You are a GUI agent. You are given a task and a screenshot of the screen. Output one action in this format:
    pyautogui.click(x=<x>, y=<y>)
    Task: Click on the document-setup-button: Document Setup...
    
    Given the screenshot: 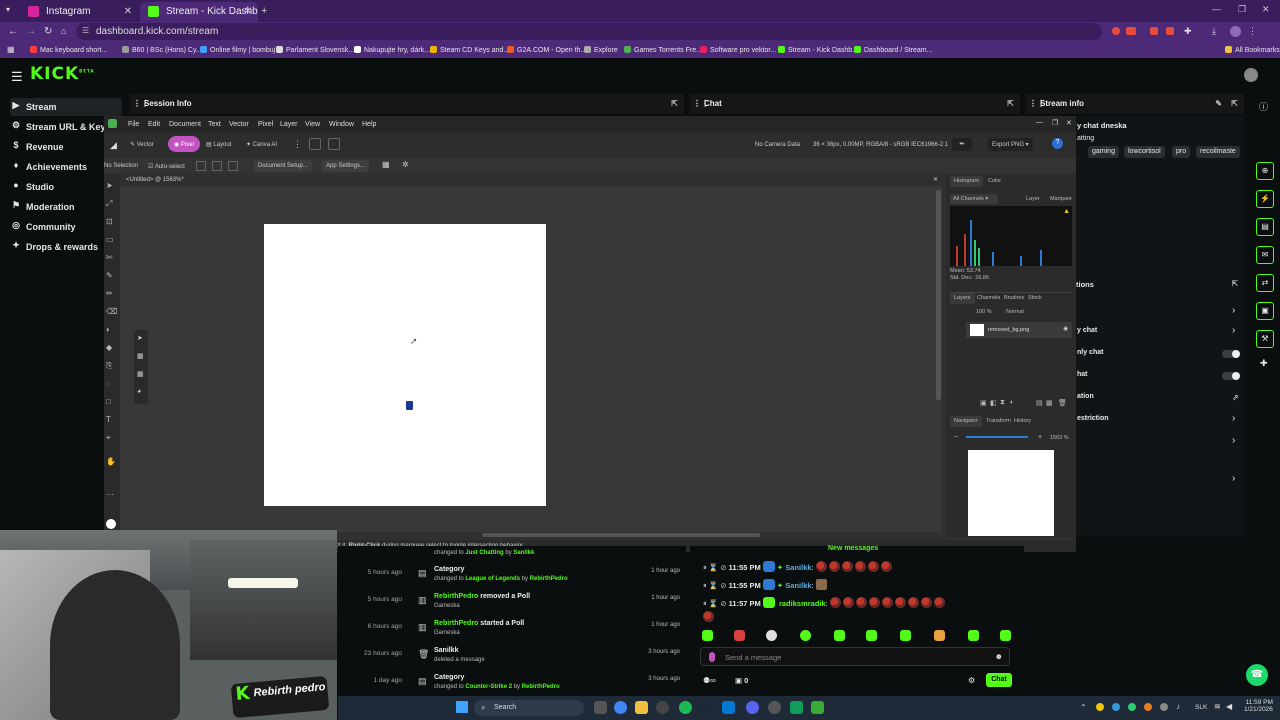 What is the action you would take?
    pyautogui.click(x=283, y=166)
    